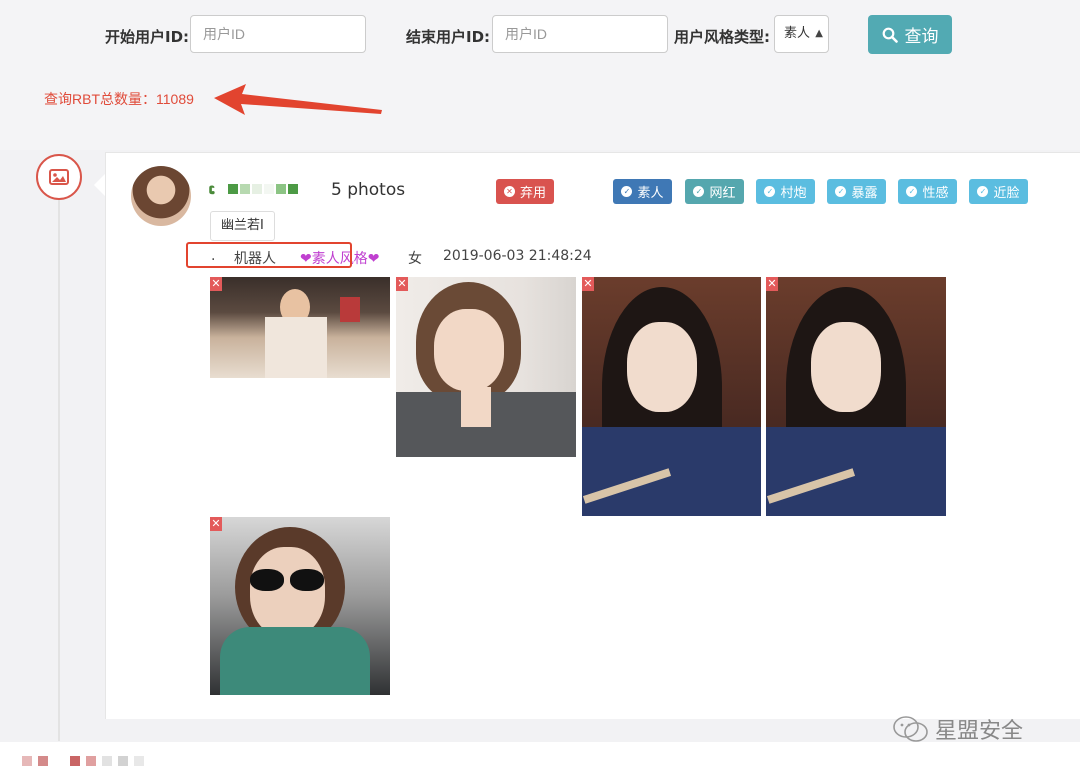 This screenshot has width=1080, height=777. I want to click on end-id-label: 结束用户ID:, so click(448, 37).